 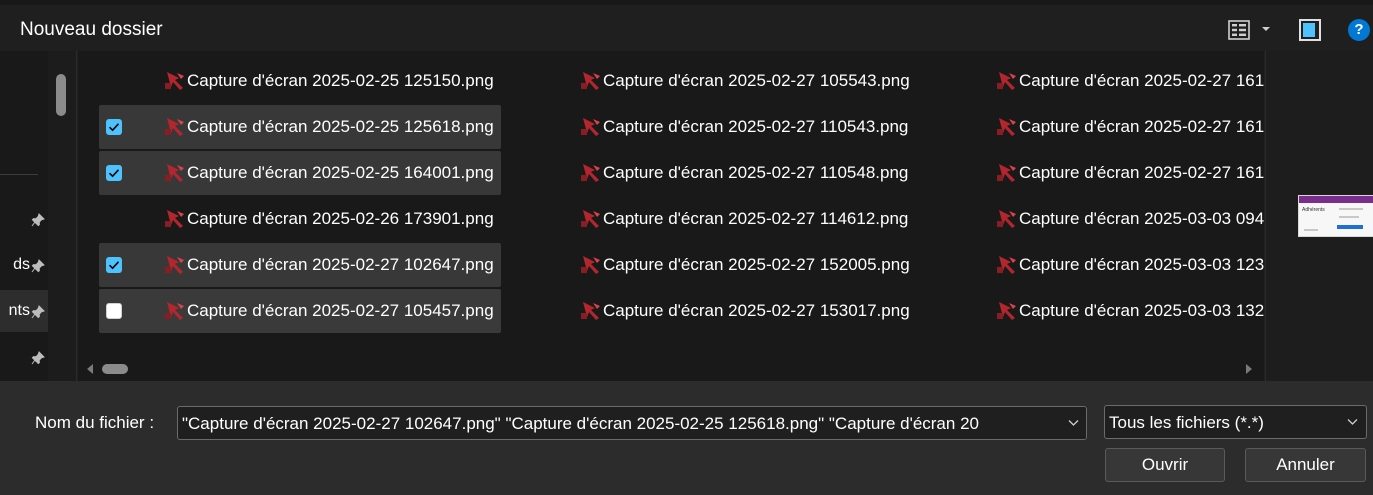 I want to click on view-options-chevron-icon, so click(x=1266, y=29).